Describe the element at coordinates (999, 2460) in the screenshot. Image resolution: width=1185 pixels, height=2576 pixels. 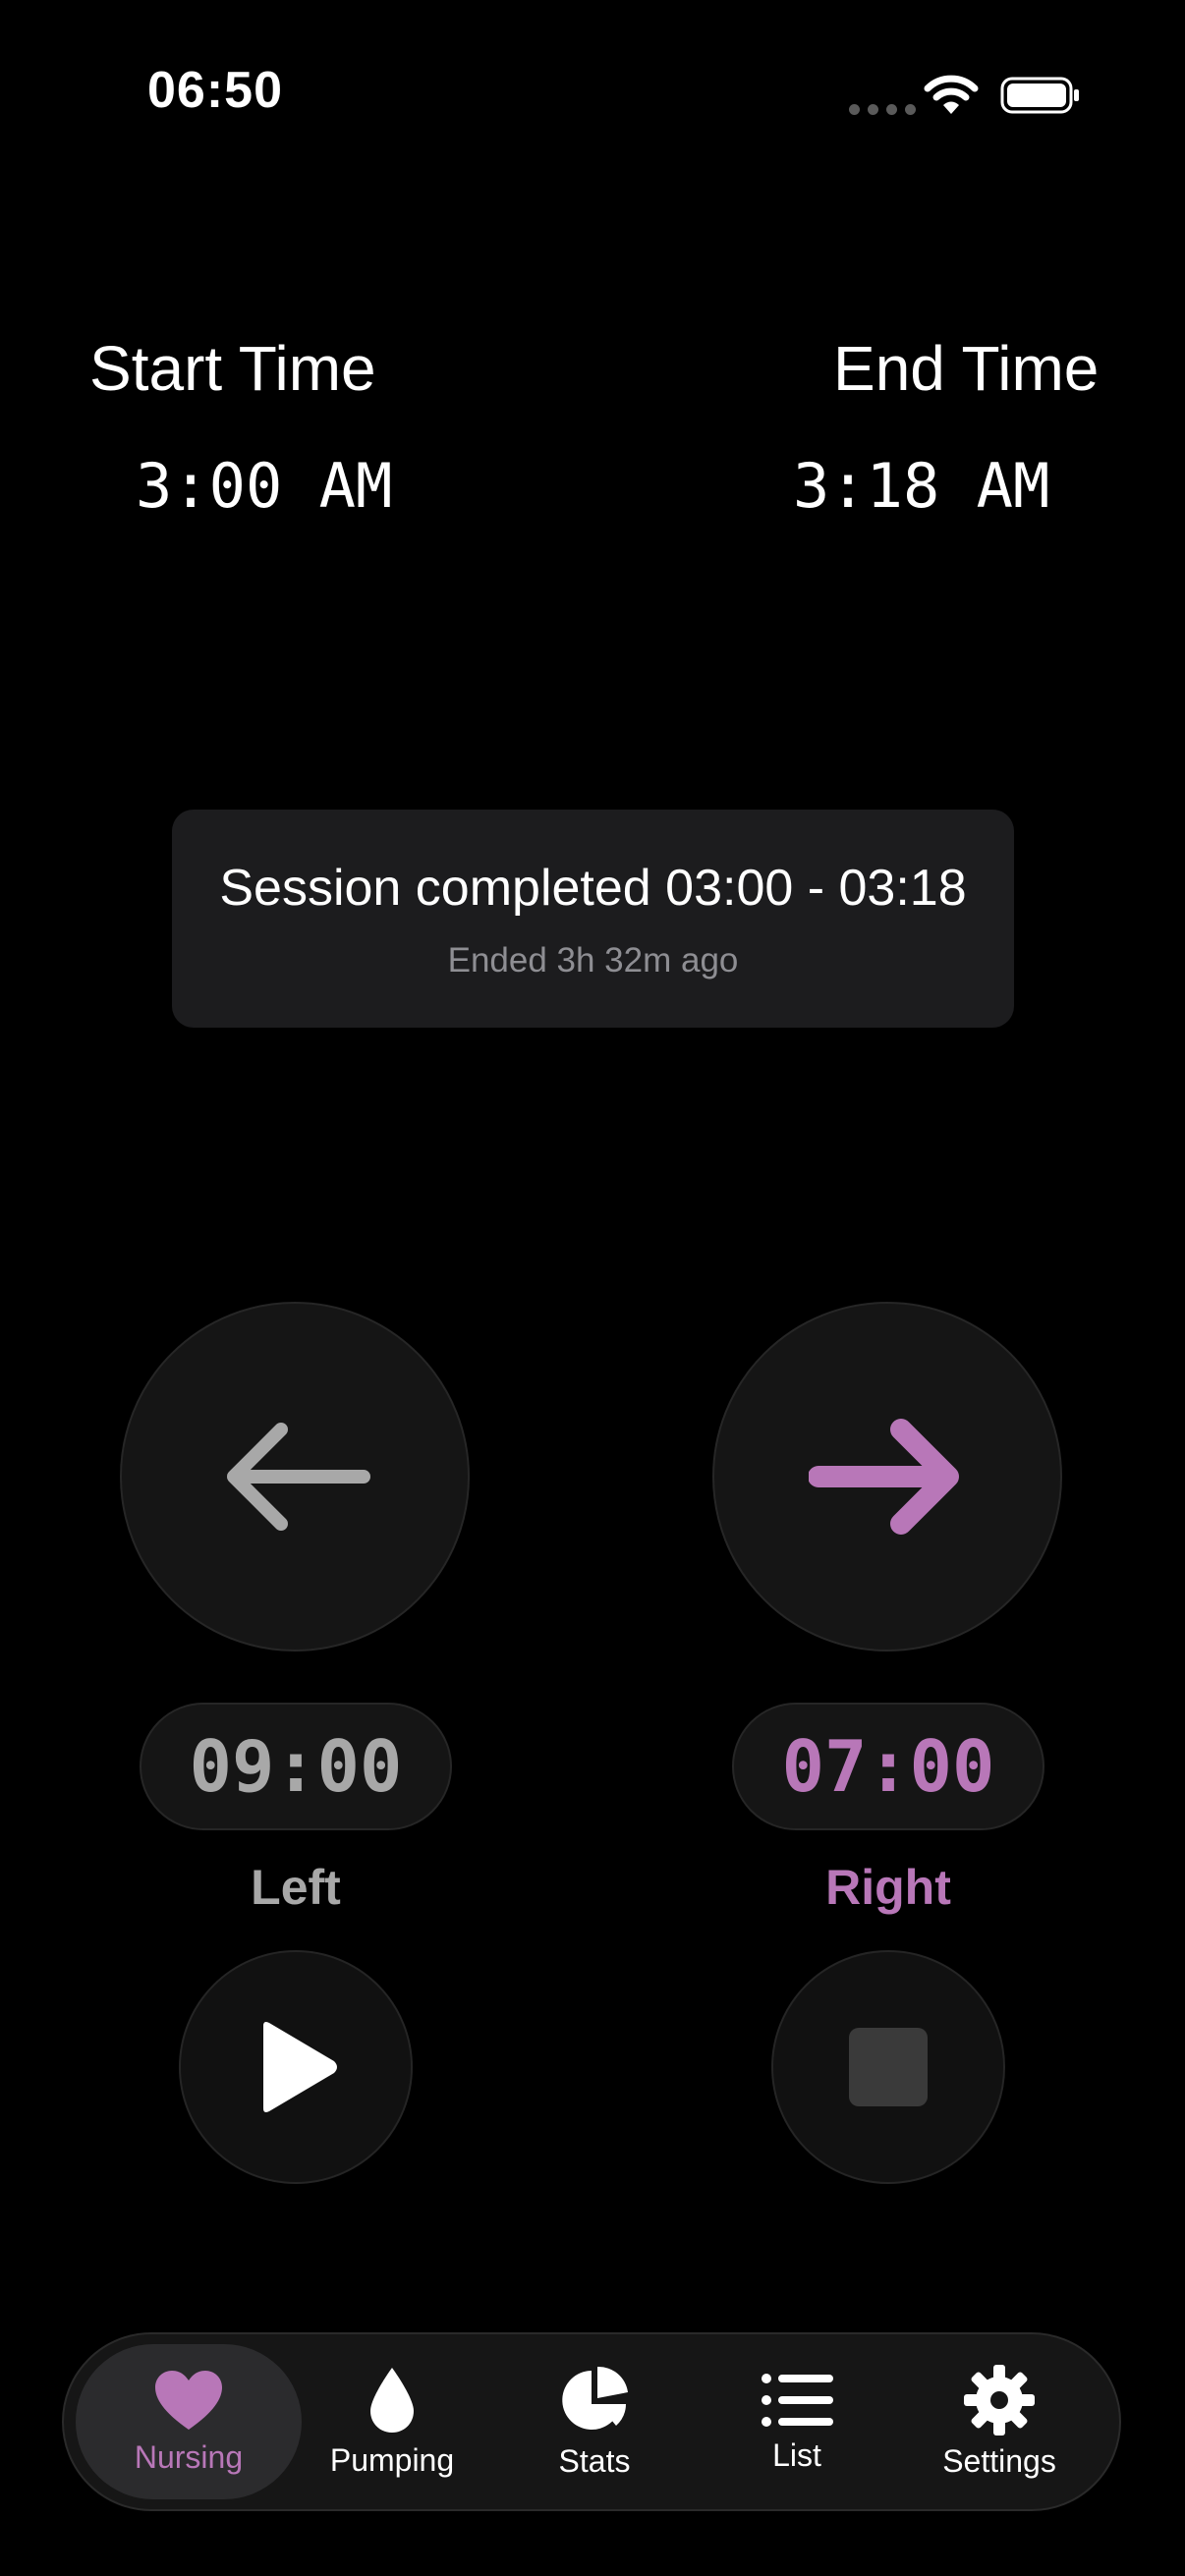
I see `tab-settings-label: Settings` at that location.